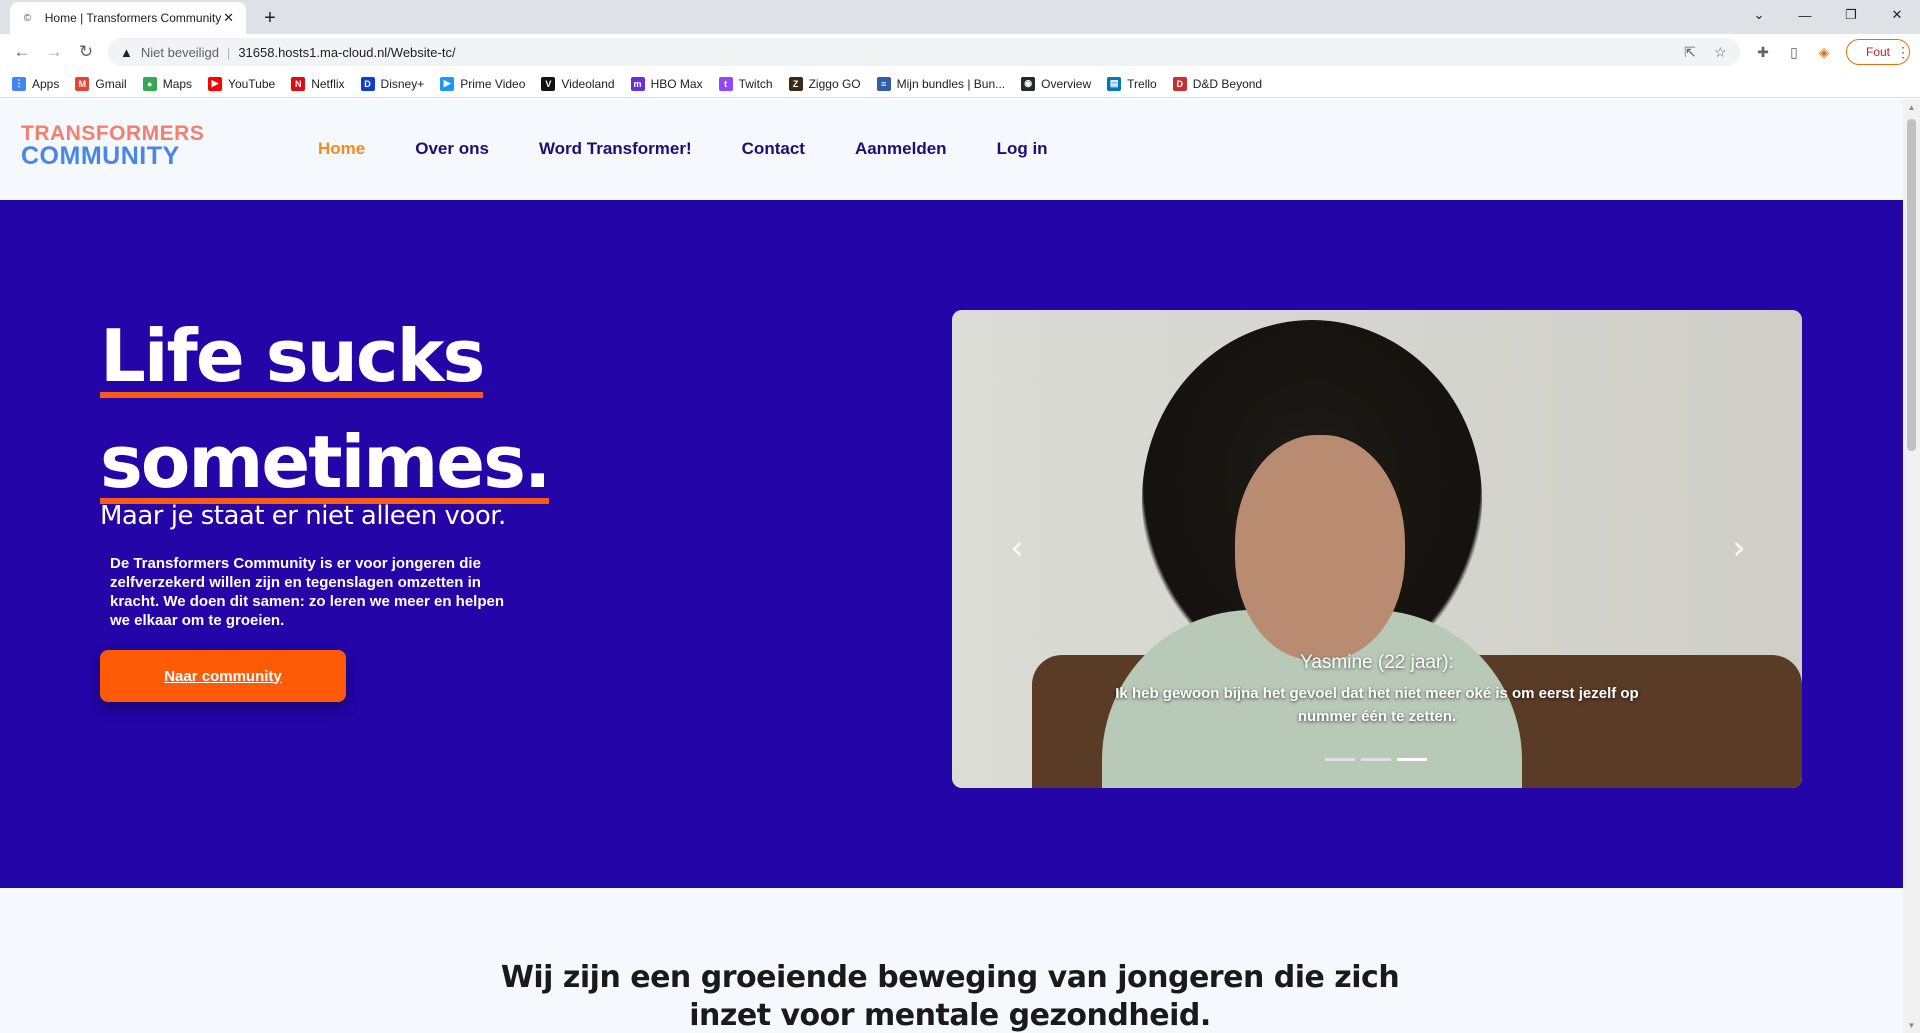 The image size is (1920, 1033). I want to click on youtube-icon: ▶, so click(215, 83).